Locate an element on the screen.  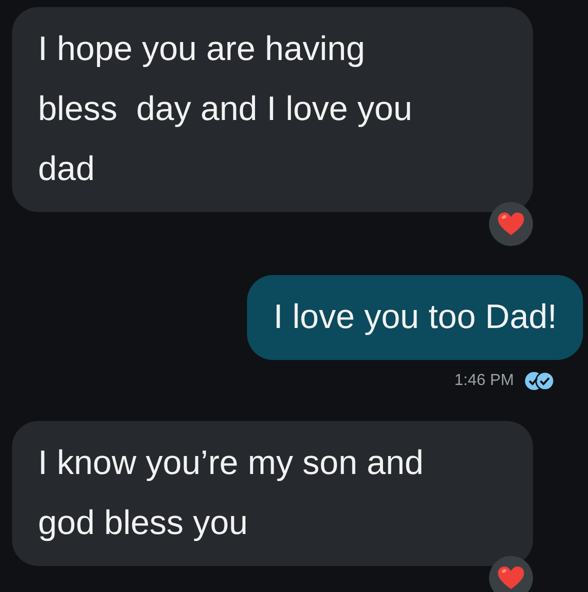
message-bubble: I love you too Dad! is located at coordinates (415, 317).